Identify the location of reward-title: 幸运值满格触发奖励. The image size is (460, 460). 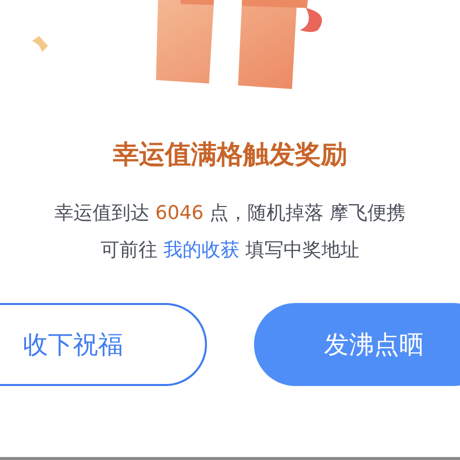
(230, 155).